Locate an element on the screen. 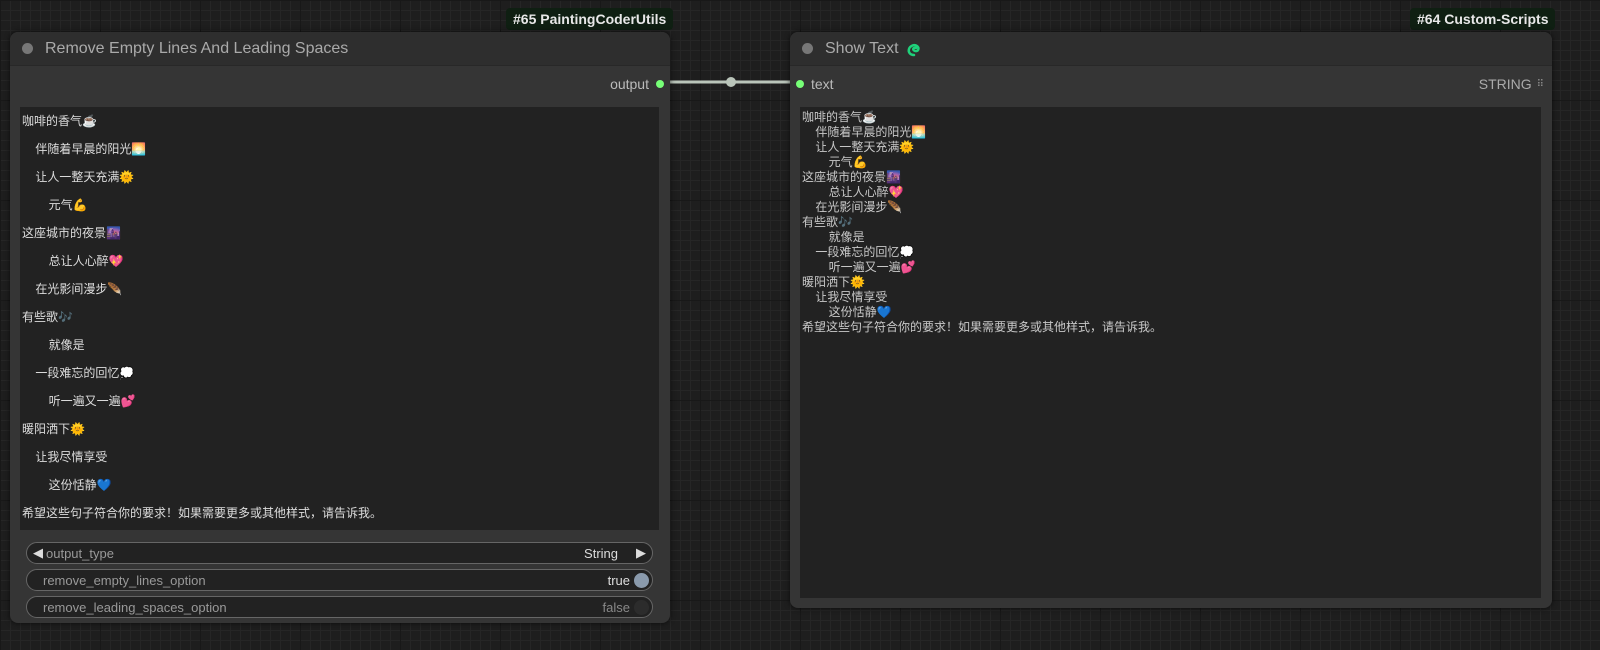  node-title: Show Text is located at coordinates (862, 48).